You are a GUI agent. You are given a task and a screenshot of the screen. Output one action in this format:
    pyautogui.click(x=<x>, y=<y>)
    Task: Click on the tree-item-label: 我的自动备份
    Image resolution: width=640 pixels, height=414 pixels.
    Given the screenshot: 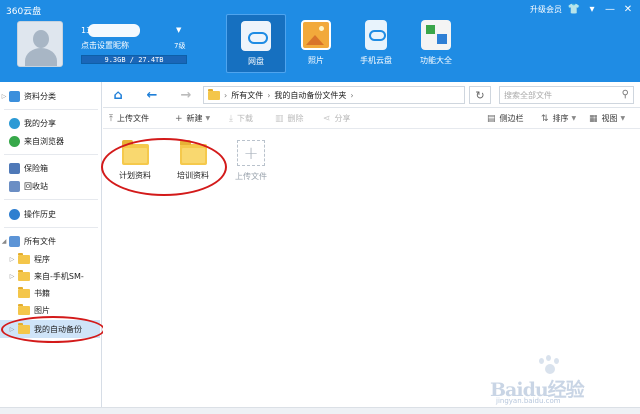 What is the action you would take?
    pyautogui.click(x=58, y=329)
    